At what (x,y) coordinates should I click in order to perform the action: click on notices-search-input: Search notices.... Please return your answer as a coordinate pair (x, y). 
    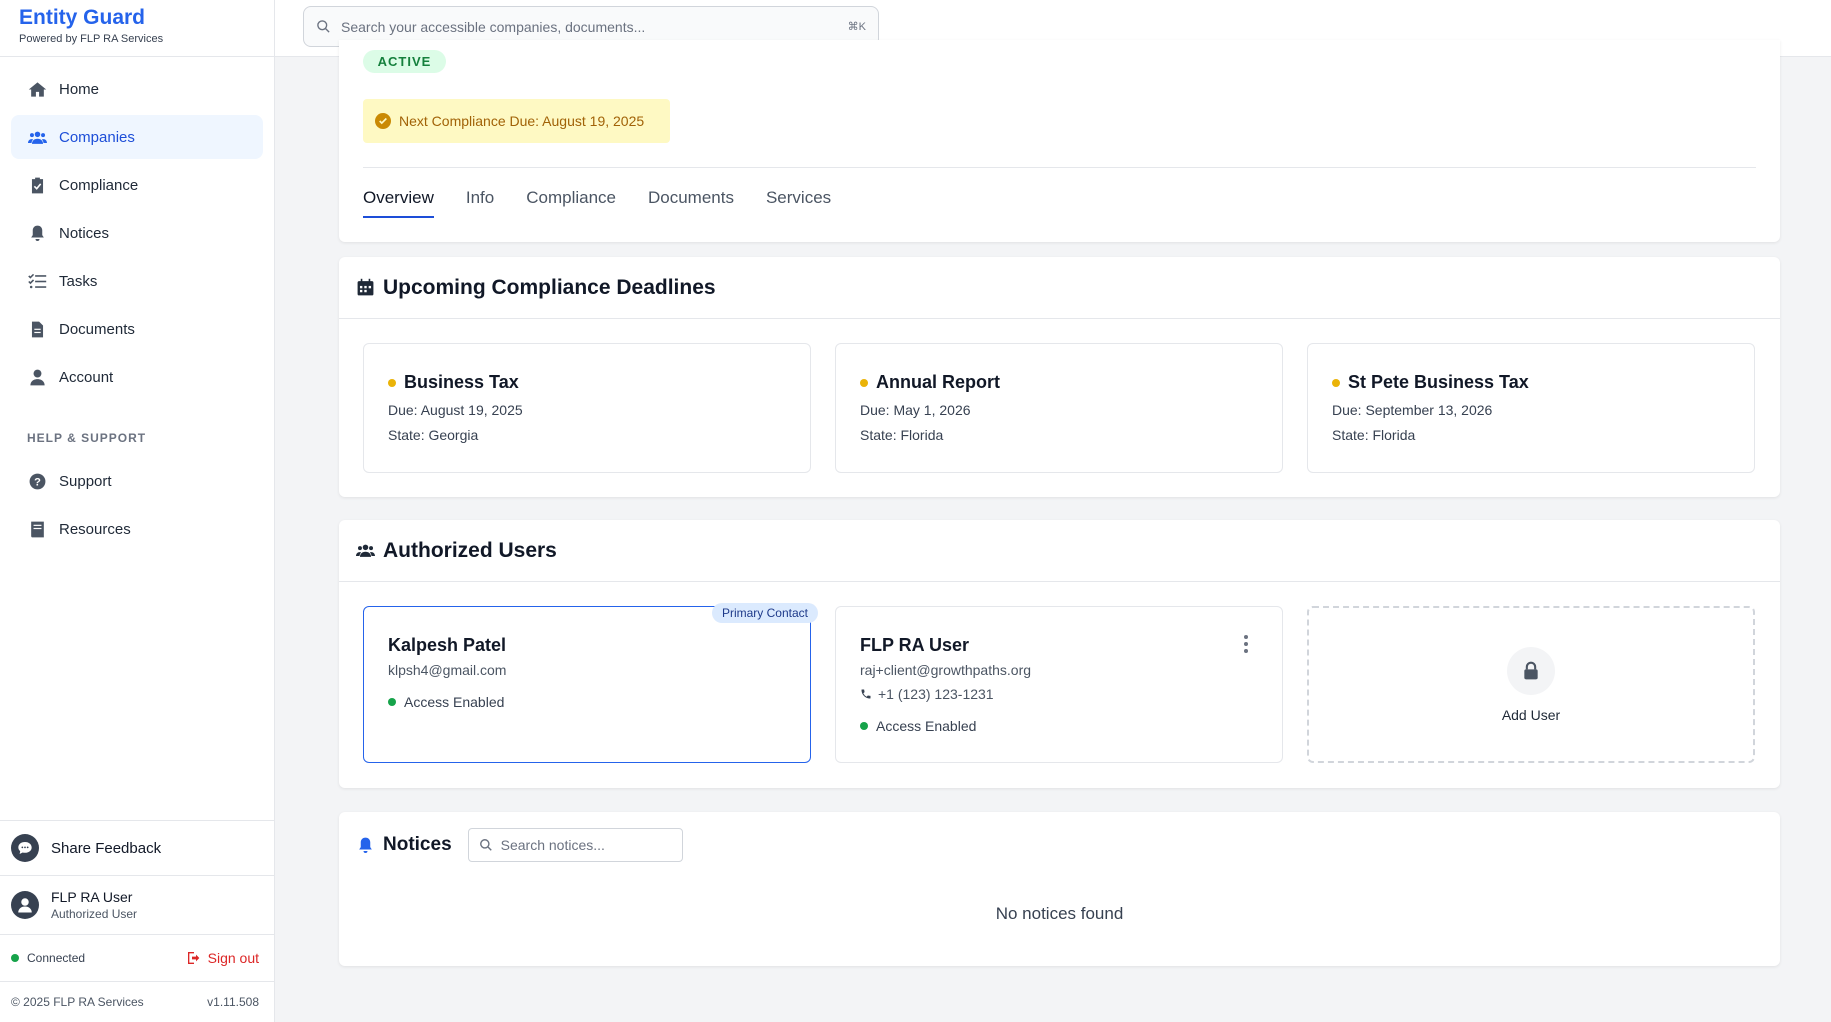
    Looking at the image, I should click on (575, 845).